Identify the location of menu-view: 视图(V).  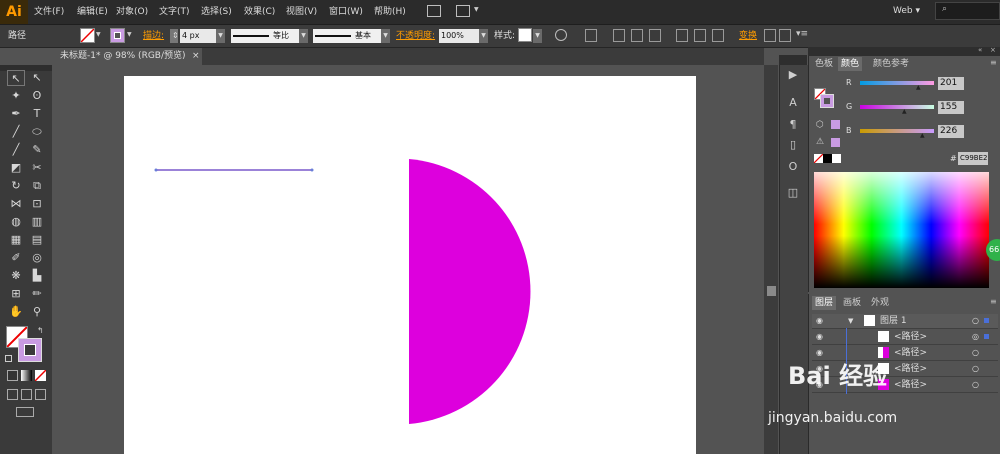
(301, 12).